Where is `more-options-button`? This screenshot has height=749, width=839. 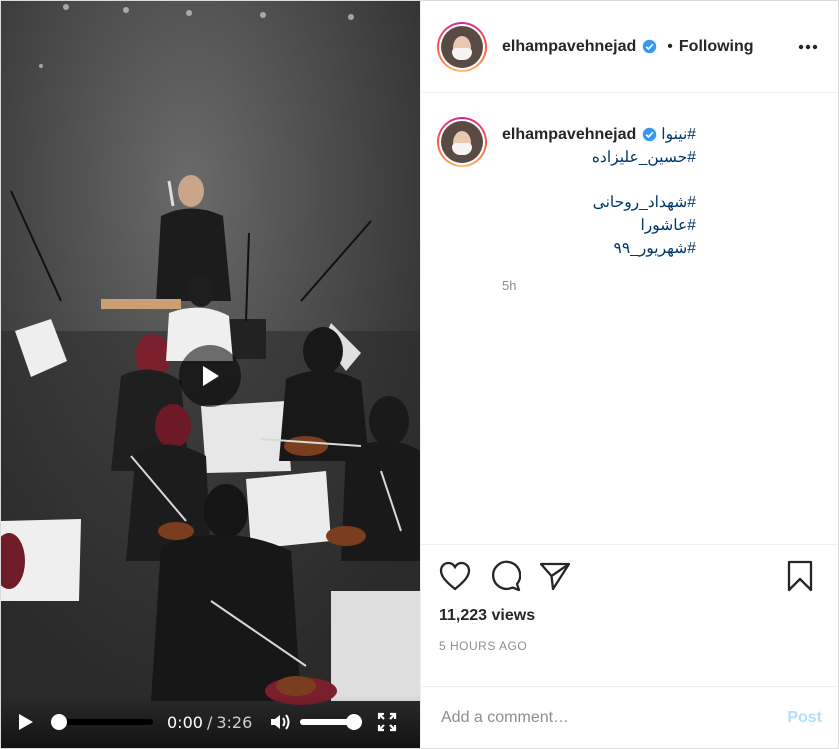
more-options-button is located at coordinates (808, 47).